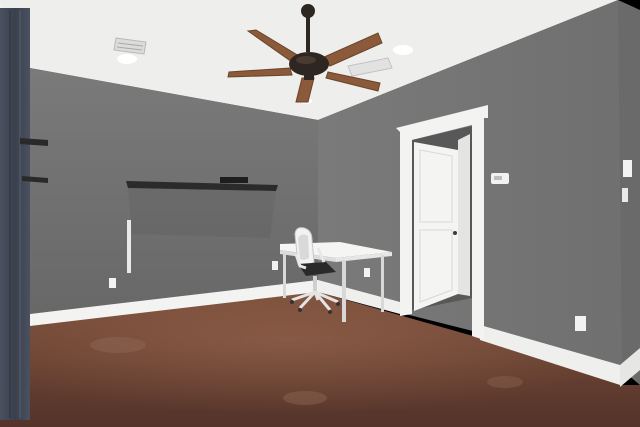 This screenshot has height=427, width=640. Describe the element at coordinates (308, 33) in the screenshot. I see `fan-downrod` at that location.